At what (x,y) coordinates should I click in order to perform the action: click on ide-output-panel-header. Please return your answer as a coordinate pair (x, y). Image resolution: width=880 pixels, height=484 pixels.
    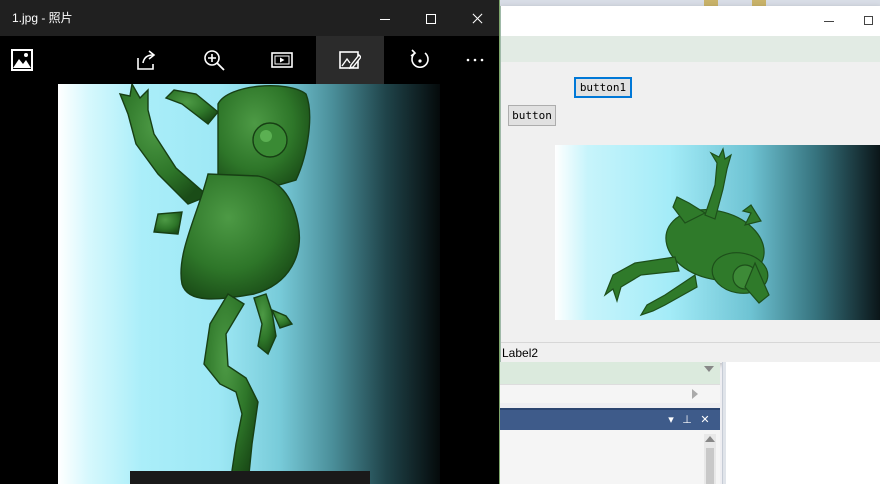
    Looking at the image, I should click on (610, 373).